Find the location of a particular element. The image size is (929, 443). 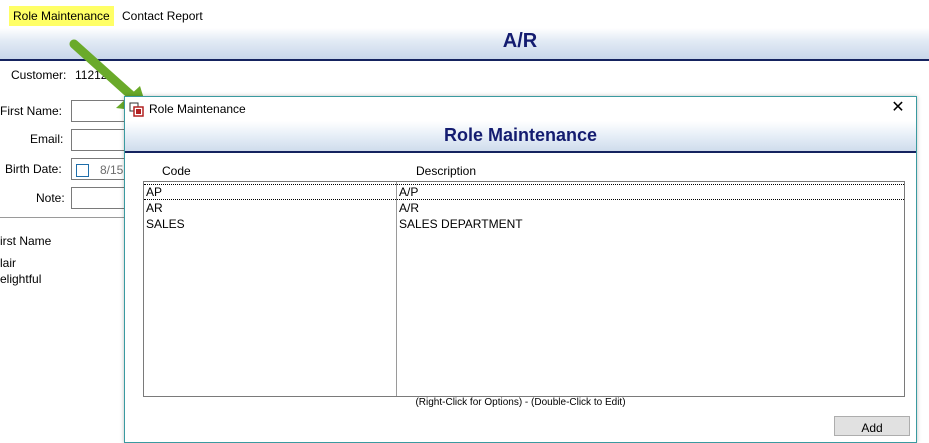

list-item: AP A/P is located at coordinates (524, 192).